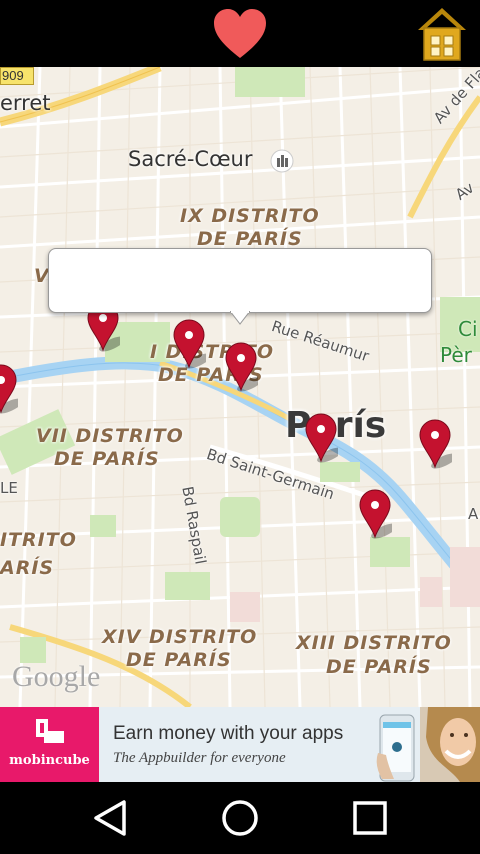 This screenshot has height=854, width=480. What do you see at coordinates (442, 34) in the screenshot?
I see `home-icon` at bounding box center [442, 34].